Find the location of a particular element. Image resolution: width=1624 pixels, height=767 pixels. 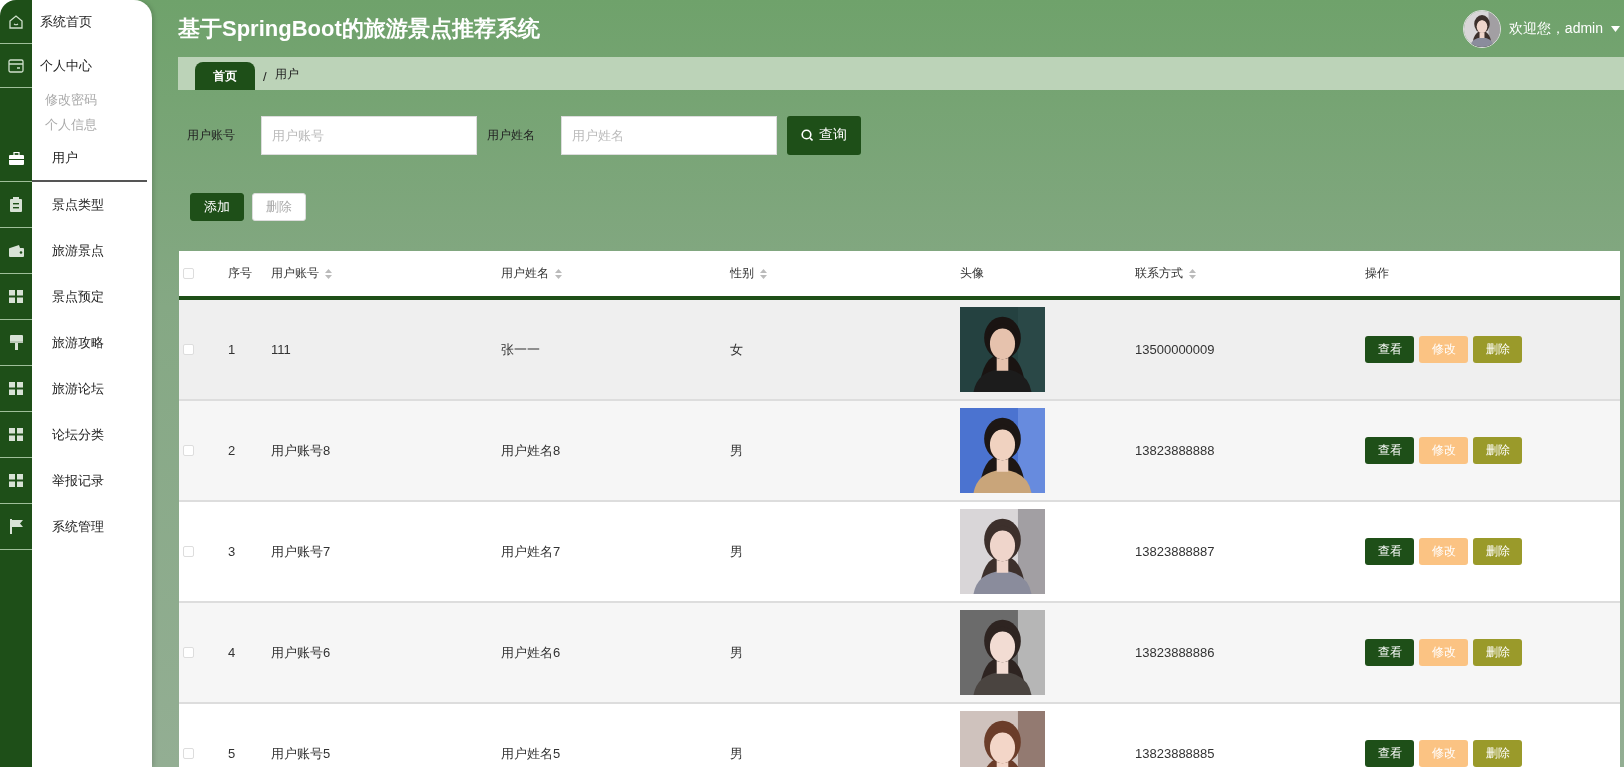

sidebar-item: 系统管理 is located at coordinates (89, 527).